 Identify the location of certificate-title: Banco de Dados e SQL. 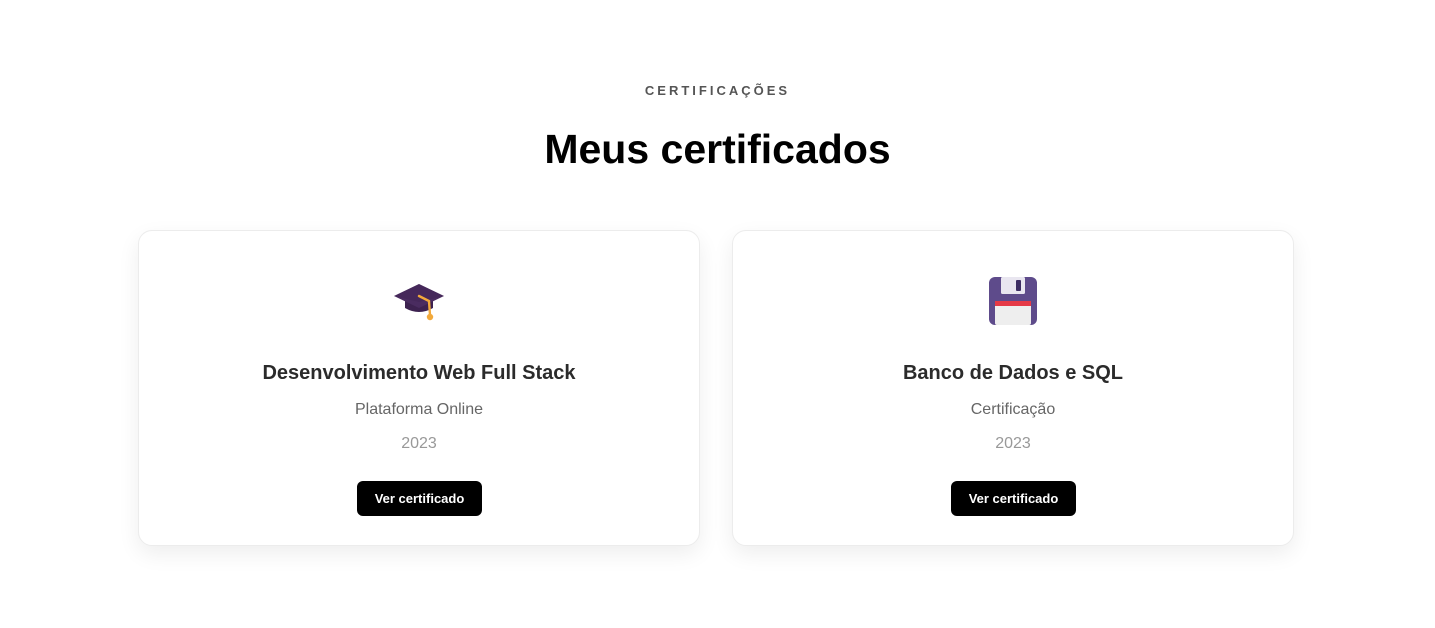
(1013, 373).